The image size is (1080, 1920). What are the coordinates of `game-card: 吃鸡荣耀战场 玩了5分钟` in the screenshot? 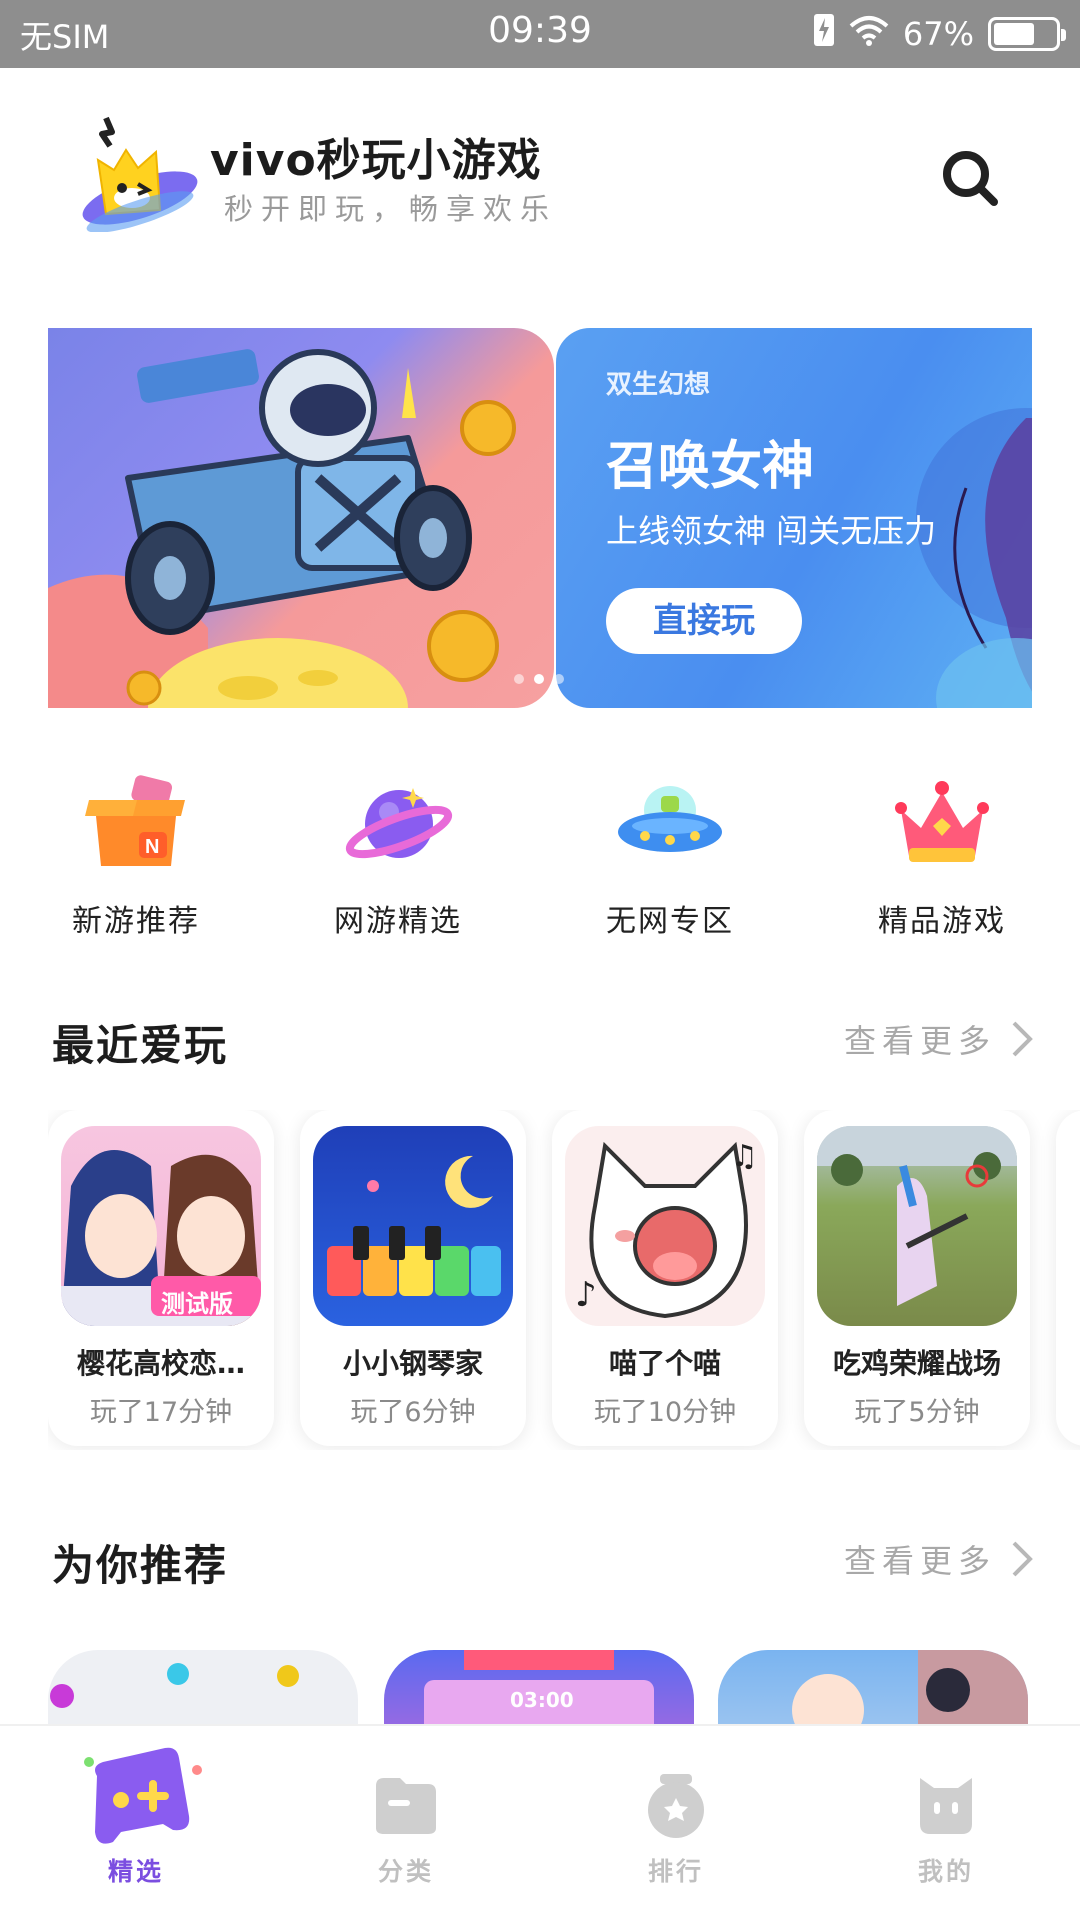 It's located at (917, 1278).